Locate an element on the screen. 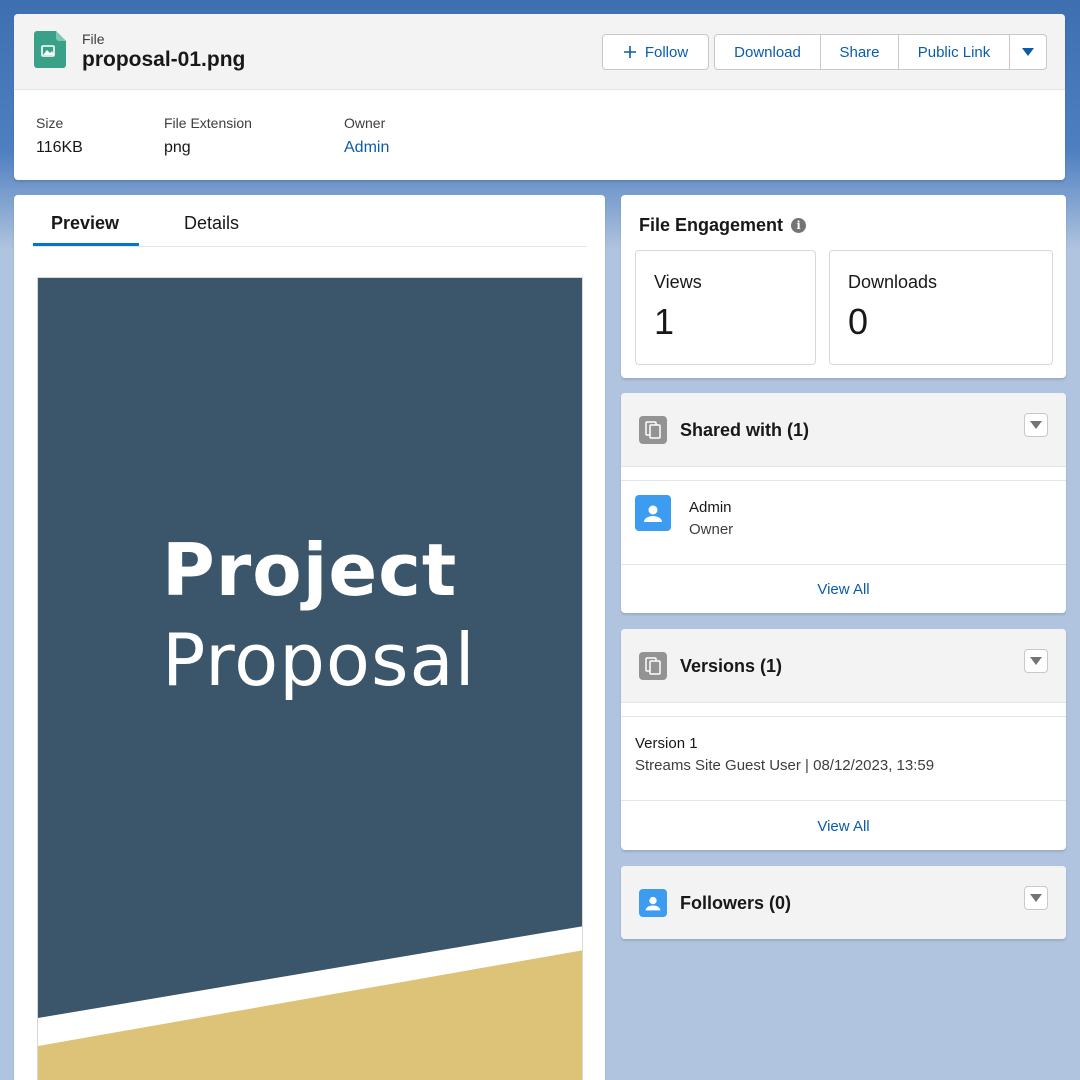 The width and height of the screenshot is (1080, 1080). info-icon: i is located at coordinates (799, 225).